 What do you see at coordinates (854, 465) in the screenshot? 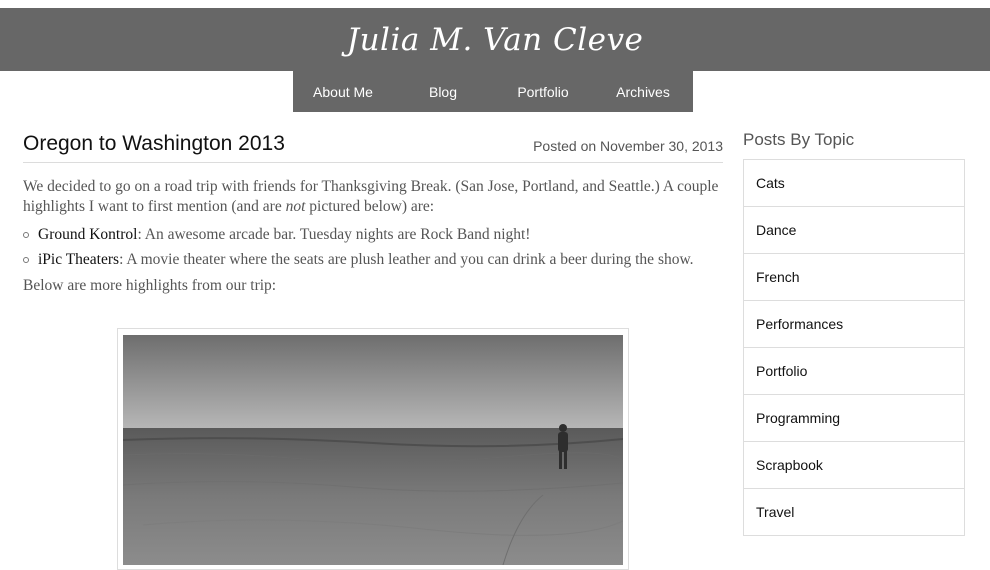
I see `topic-scrapbook: Scrapbook` at bounding box center [854, 465].